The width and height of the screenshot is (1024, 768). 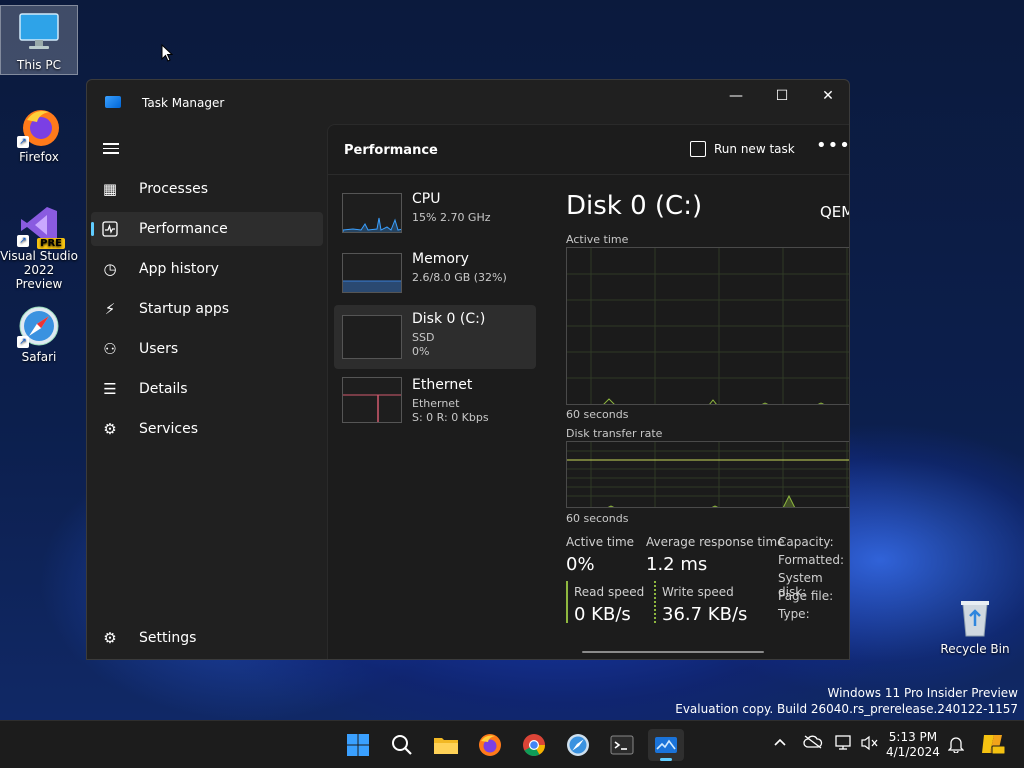 I want to click on firefox-icon, so click(x=490, y=745).